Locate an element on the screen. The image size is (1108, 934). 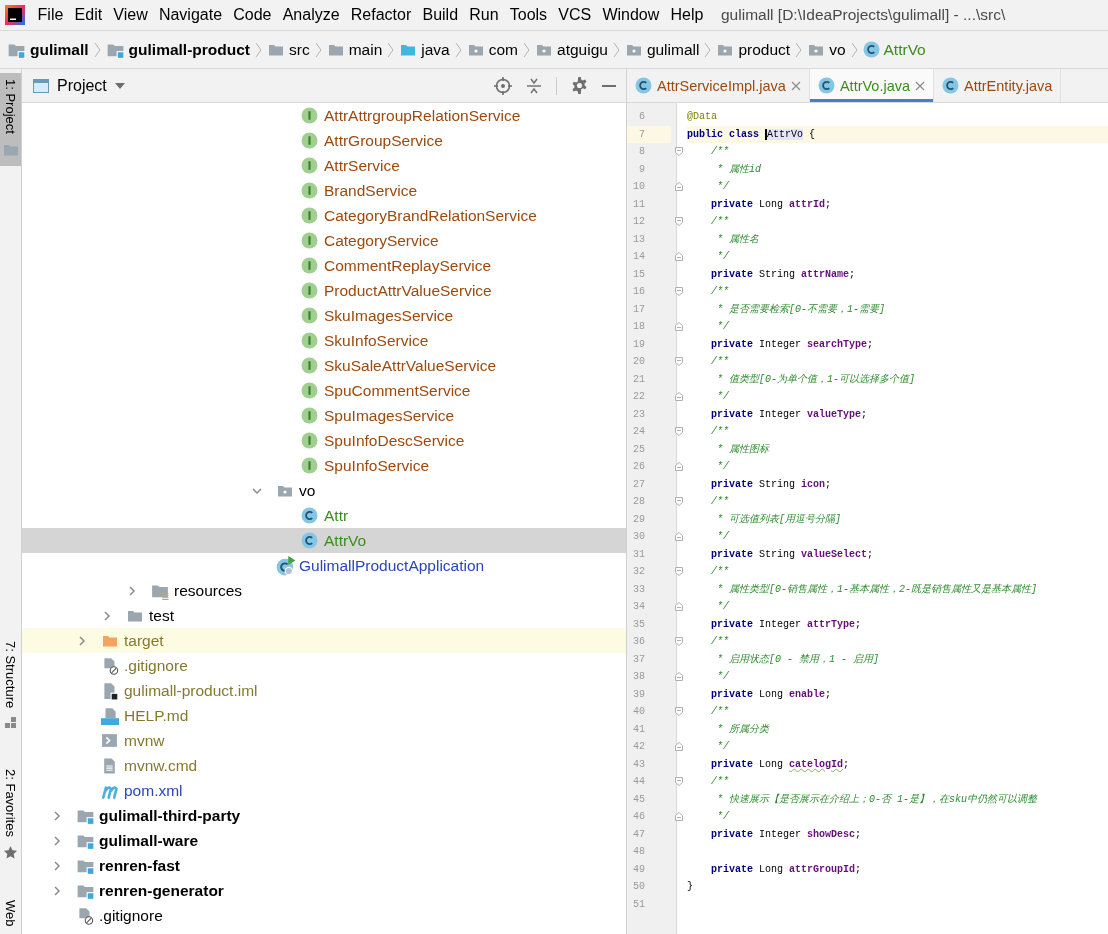
tree-item: Attr is located at coordinates (324, 515).